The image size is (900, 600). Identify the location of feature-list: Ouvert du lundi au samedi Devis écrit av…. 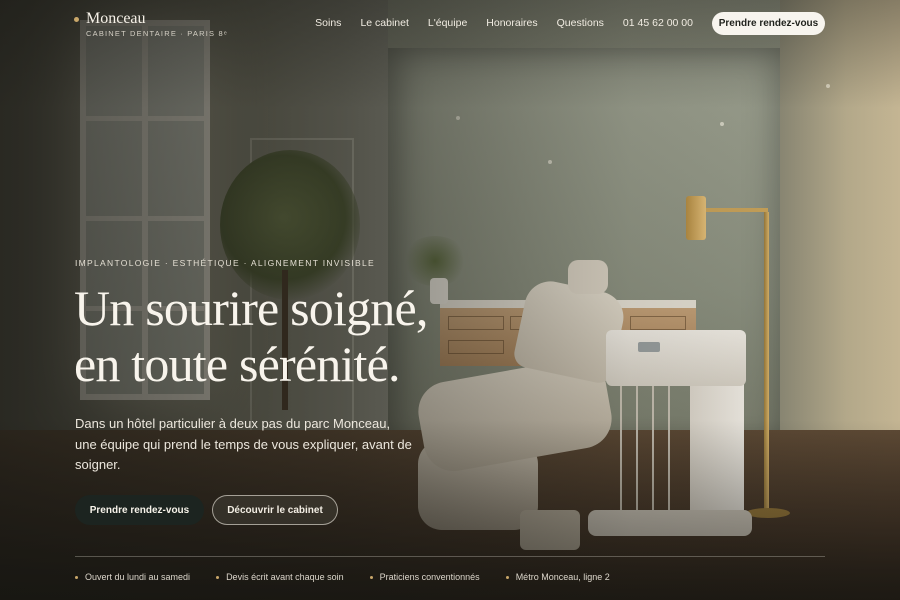
(355, 577).